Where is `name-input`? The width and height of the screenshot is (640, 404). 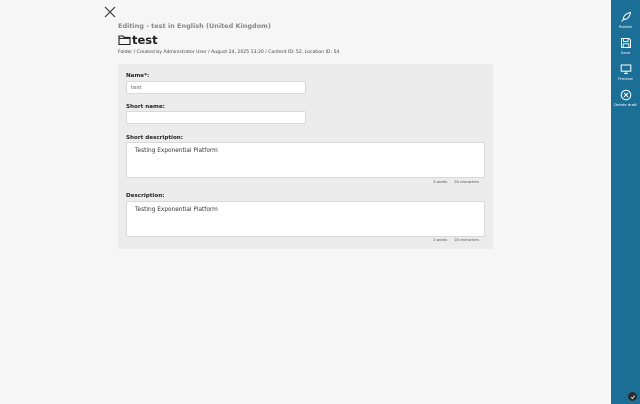 name-input is located at coordinates (216, 87).